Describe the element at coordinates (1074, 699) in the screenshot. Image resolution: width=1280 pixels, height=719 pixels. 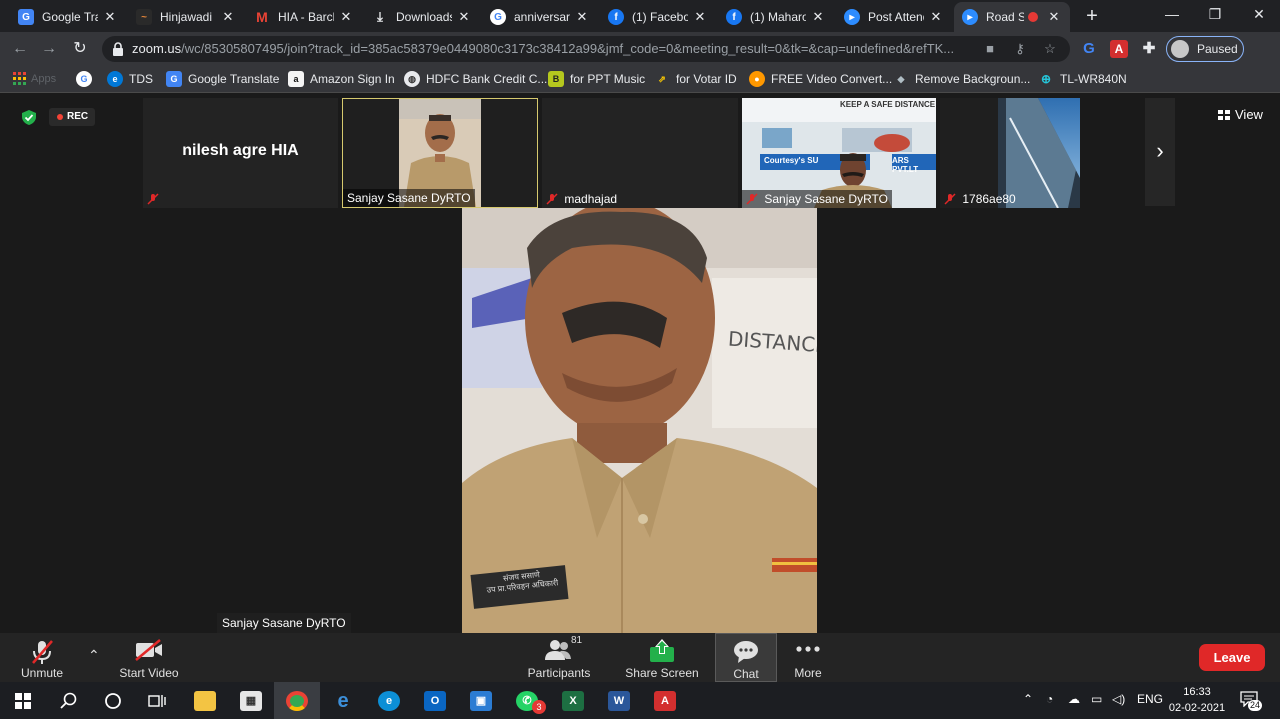
I see `onedrive-cloud-icon: ☁` at that location.